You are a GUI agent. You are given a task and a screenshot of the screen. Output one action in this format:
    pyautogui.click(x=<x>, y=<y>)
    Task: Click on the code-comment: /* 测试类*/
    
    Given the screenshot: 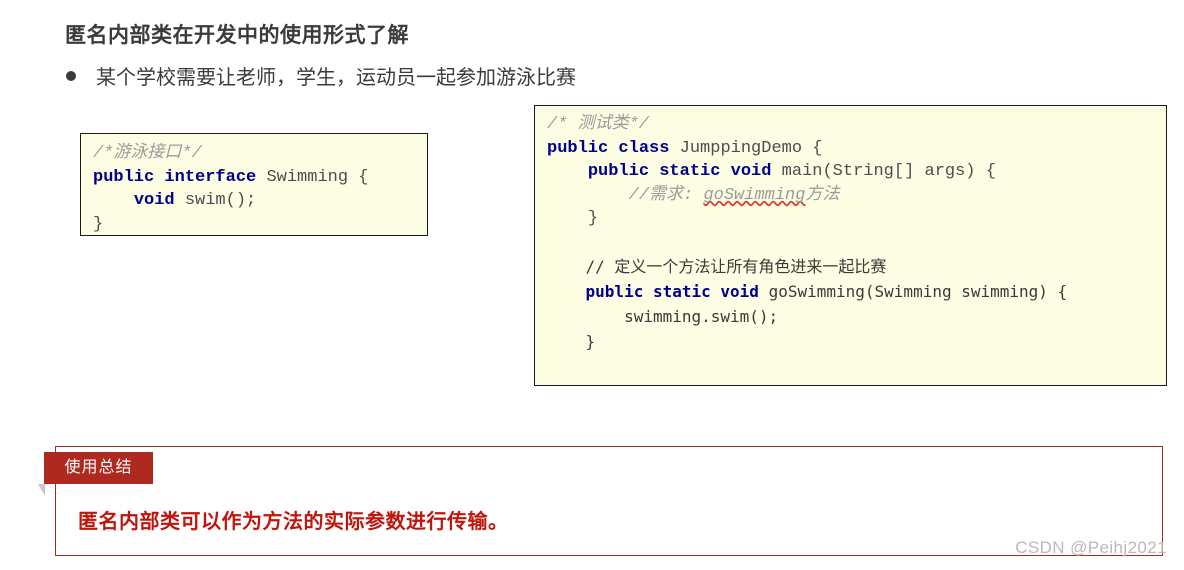 What is the action you would take?
    pyautogui.click(x=598, y=124)
    